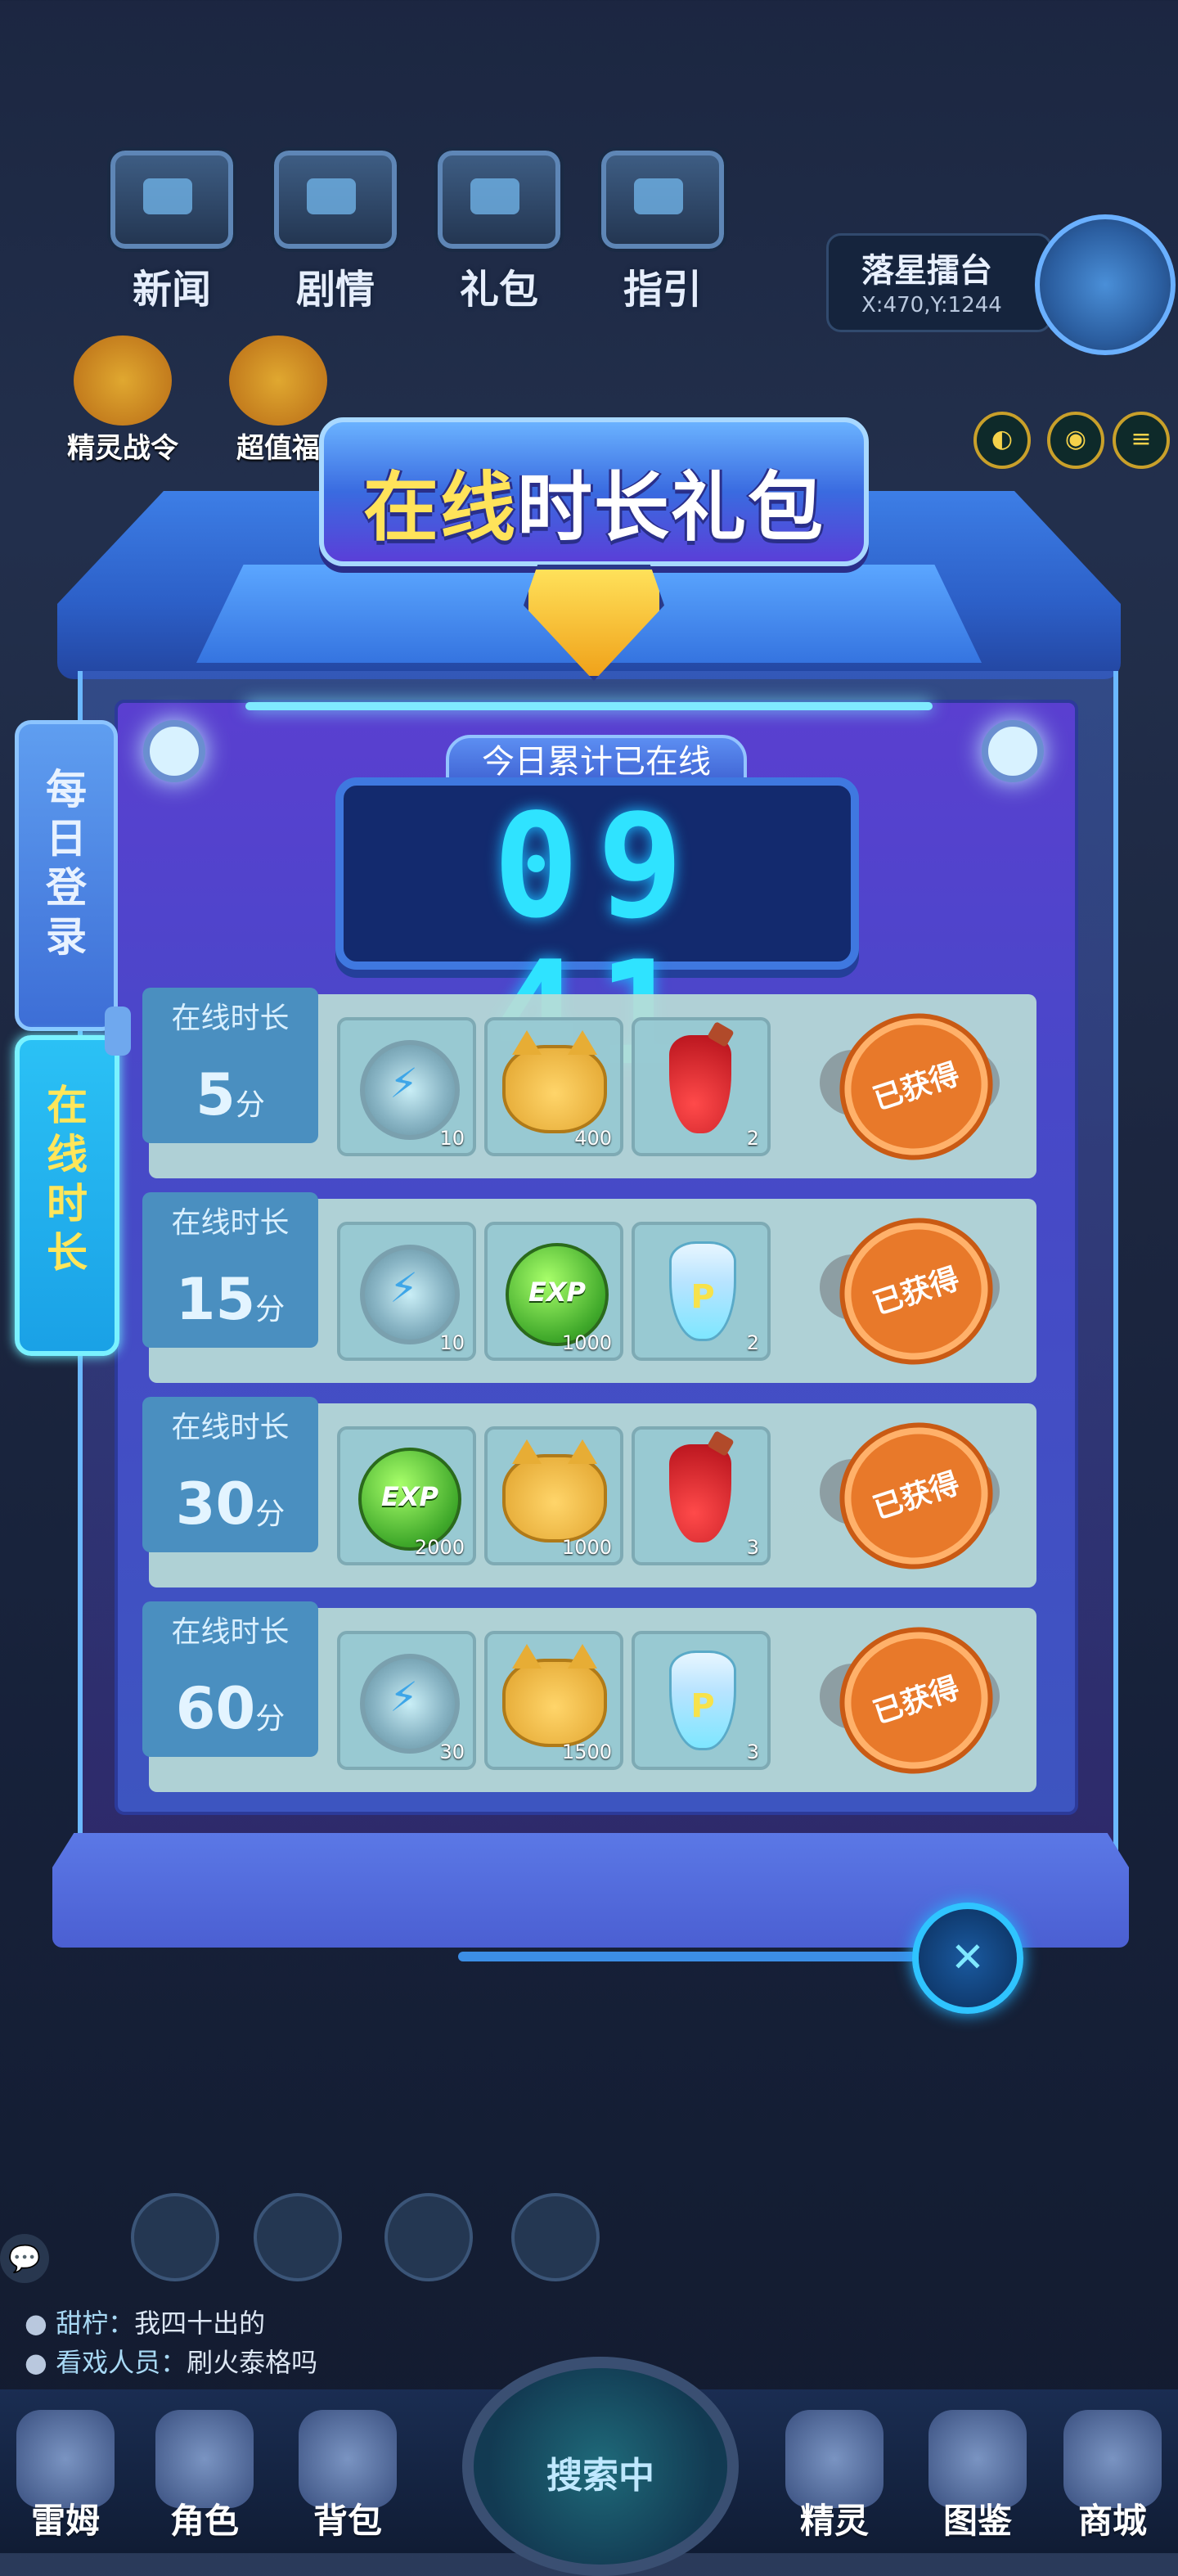 The width and height of the screenshot is (1178, 2576). Describe the element at coordinates (1002, 440) in the screenshot. I see `speaker-icon: ◐` at that location.